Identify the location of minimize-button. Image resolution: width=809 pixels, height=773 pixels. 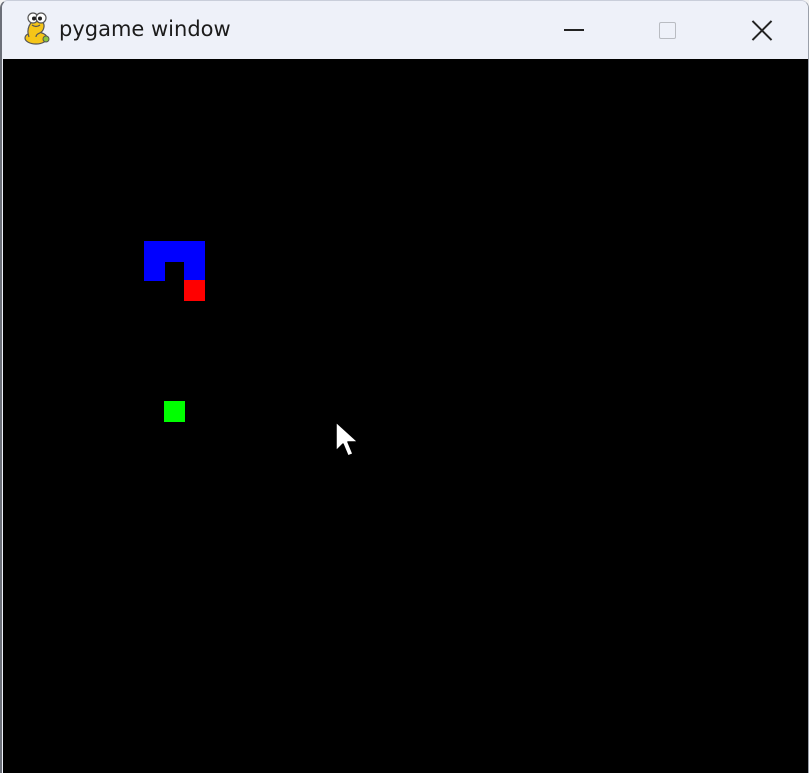
(574, 30).